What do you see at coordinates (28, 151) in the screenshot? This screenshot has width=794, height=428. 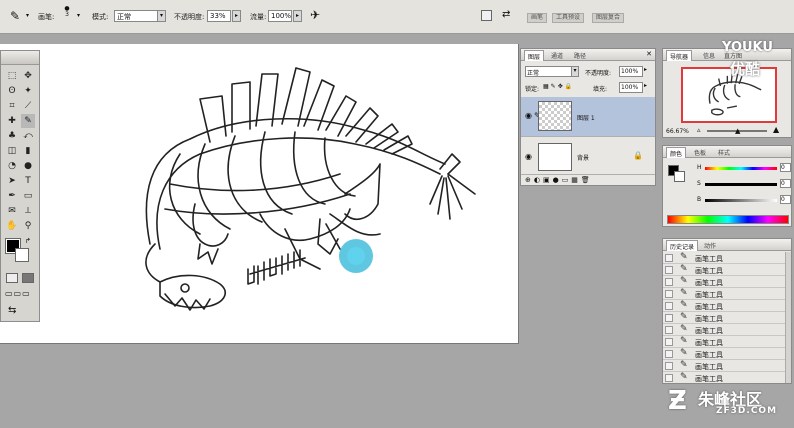 I see `gradient-tool-icon: ▮` at bounding box center [28, 151].